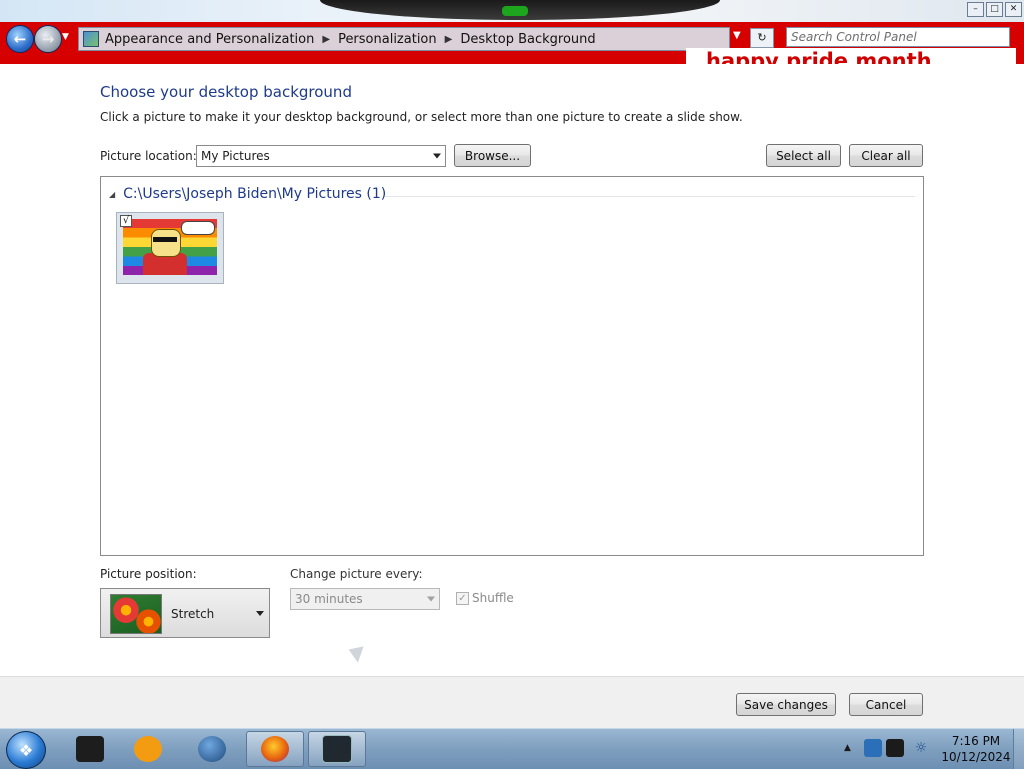  What do you see at coordinates (235, 156) in the screenshot?
I see `picture-location-value: My Pictures` at bounding box center [235, 156].